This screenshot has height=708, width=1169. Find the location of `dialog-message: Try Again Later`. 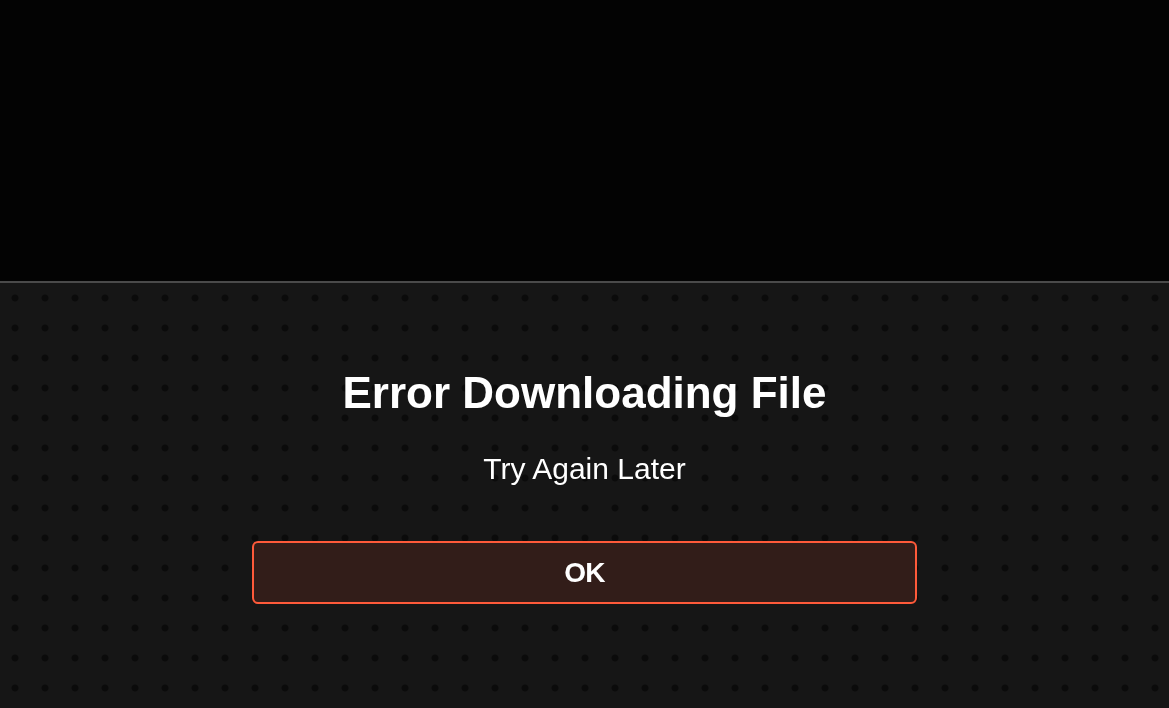

dialog-message: Try Again Later is located at coordinates (584, 469).